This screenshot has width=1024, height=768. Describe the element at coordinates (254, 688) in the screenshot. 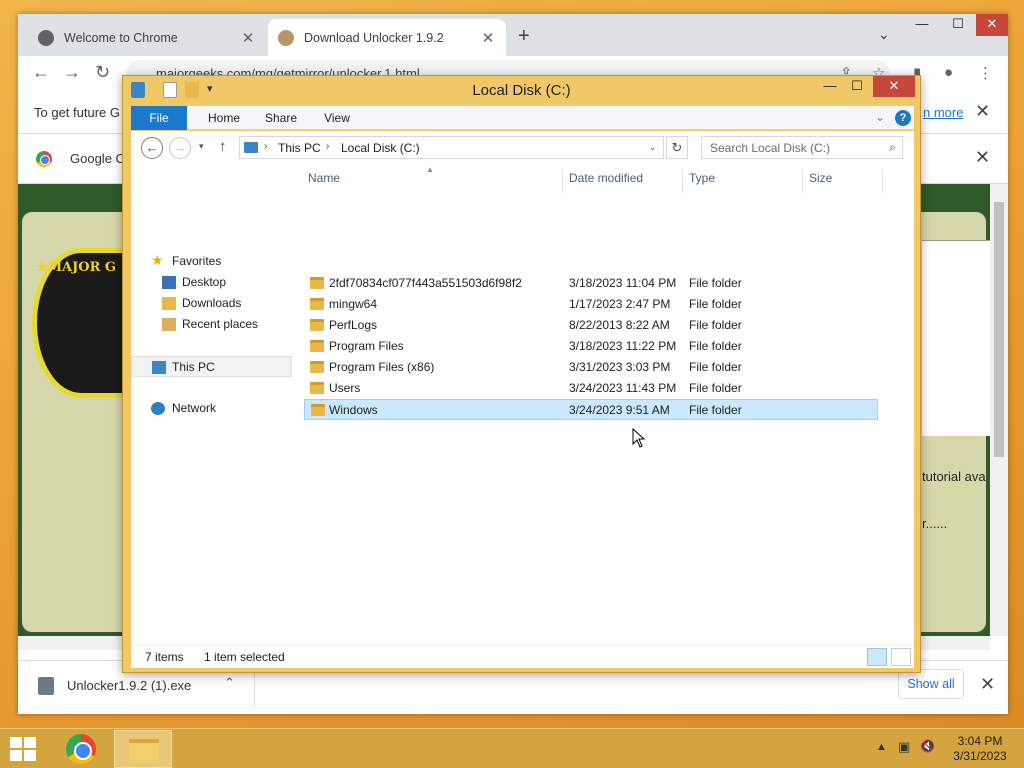

I see `divider` at that location.